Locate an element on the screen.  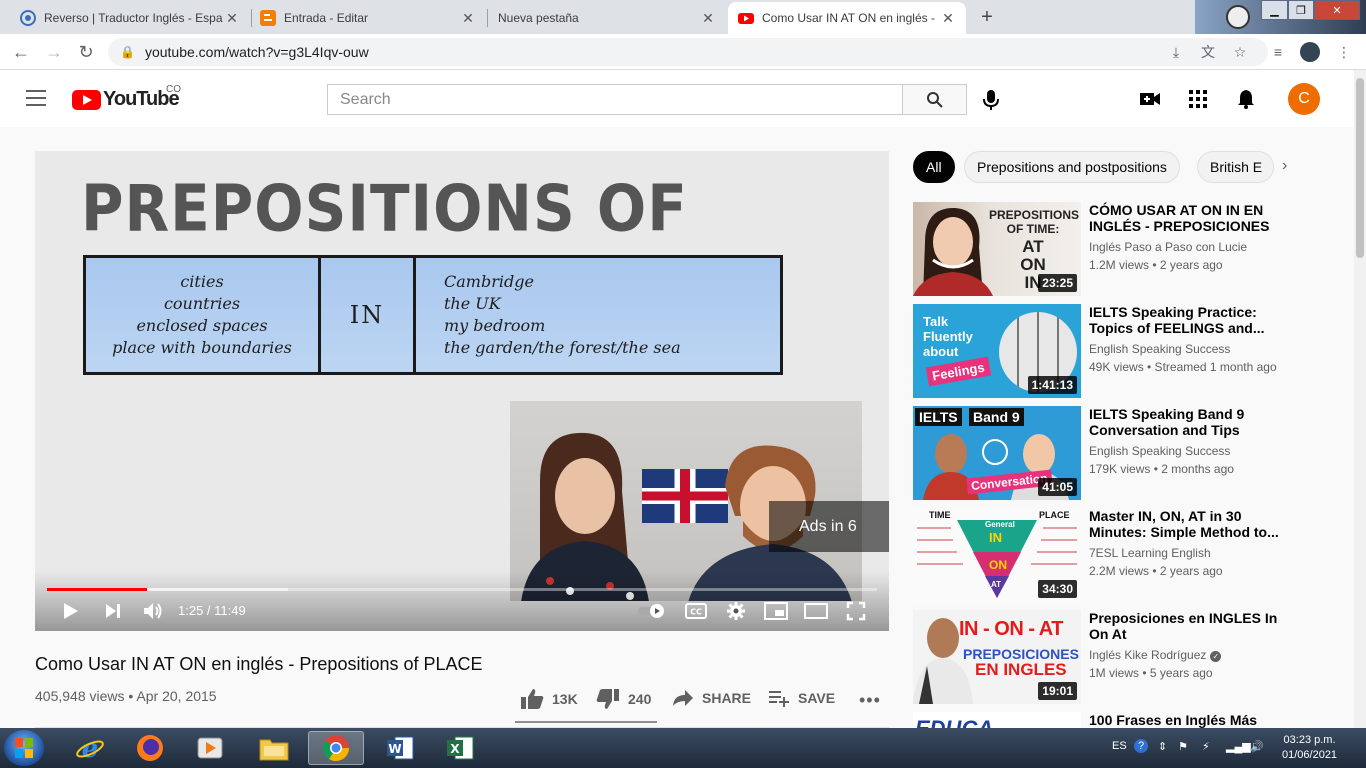
save-button: SAVE is located at coordinates (801, 698).